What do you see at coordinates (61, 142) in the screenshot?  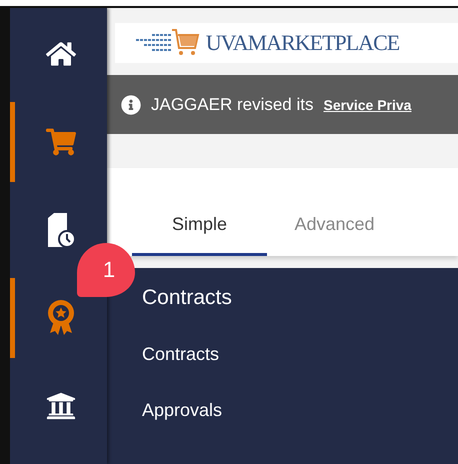 I see `cart-icon` at bounding box center [61, 142].